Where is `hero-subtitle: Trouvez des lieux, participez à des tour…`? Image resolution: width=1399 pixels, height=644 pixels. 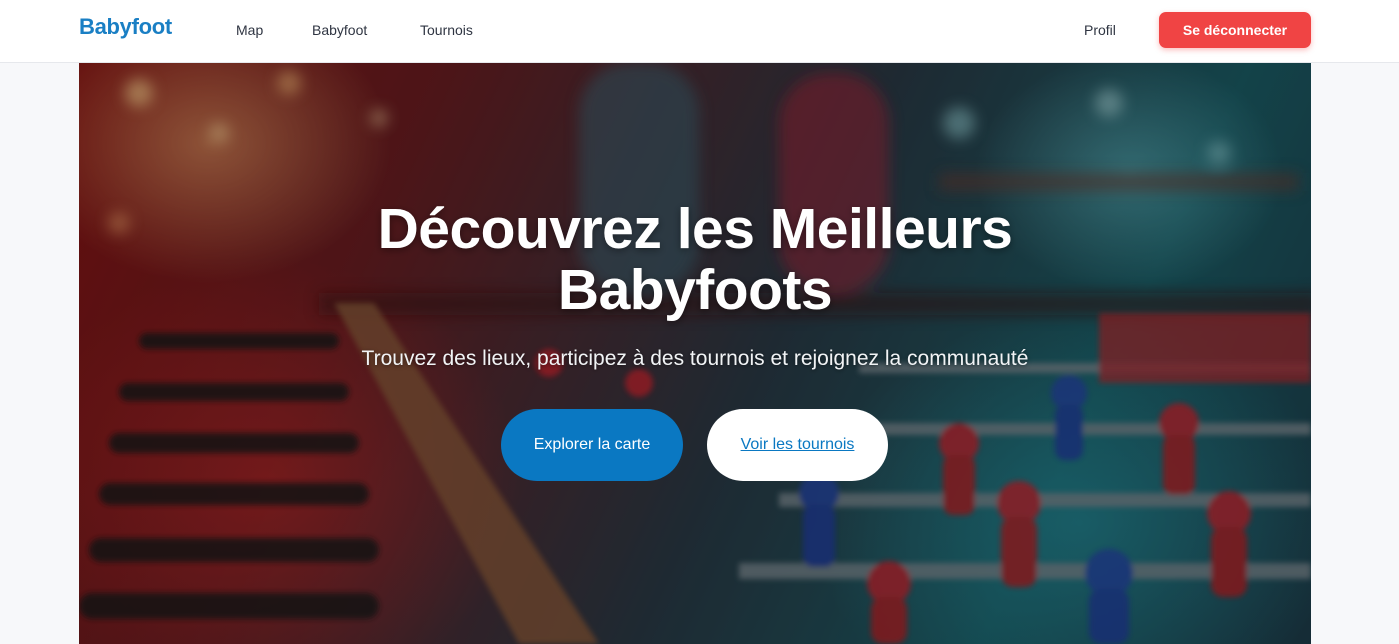 hero-subtitle: Trouvez des lieux, participez à des tour… is located at coordinates (695, 358).